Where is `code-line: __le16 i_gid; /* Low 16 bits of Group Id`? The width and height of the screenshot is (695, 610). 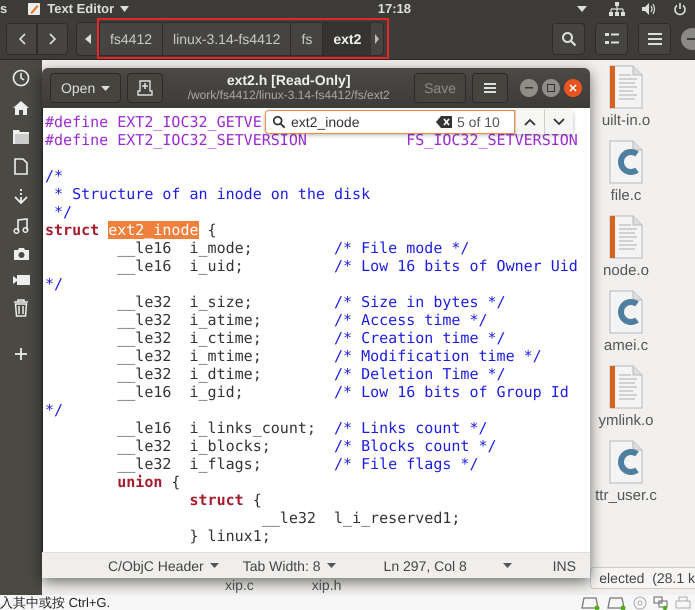
code-line: __le16 i_gid; /* Low 16 bits of Group Id is located at coordinates (342, 392).